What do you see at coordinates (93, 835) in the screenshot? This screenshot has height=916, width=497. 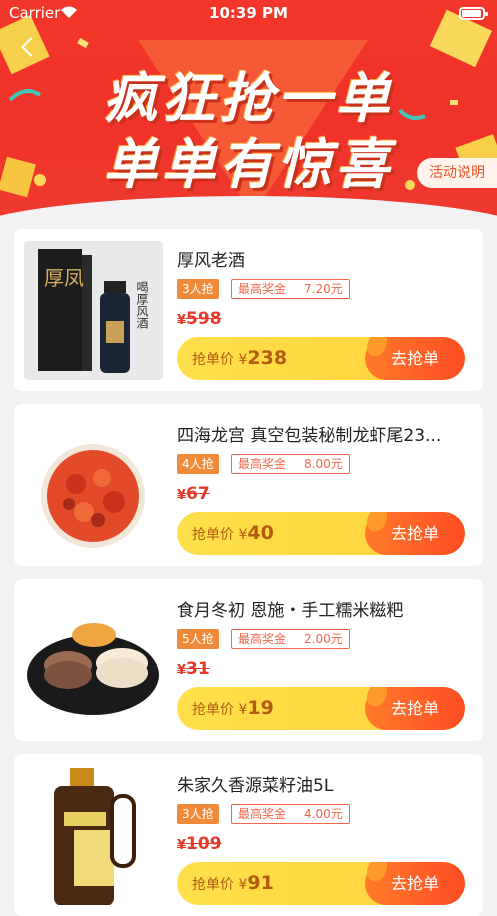 I see `product-image-oil` at bounding box center [93, 835].